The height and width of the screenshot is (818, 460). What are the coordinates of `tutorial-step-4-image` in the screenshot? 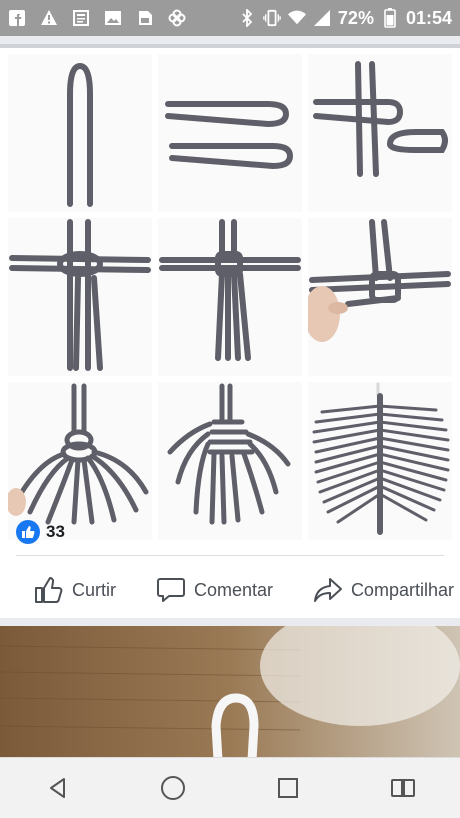 It's located at (80, 297).